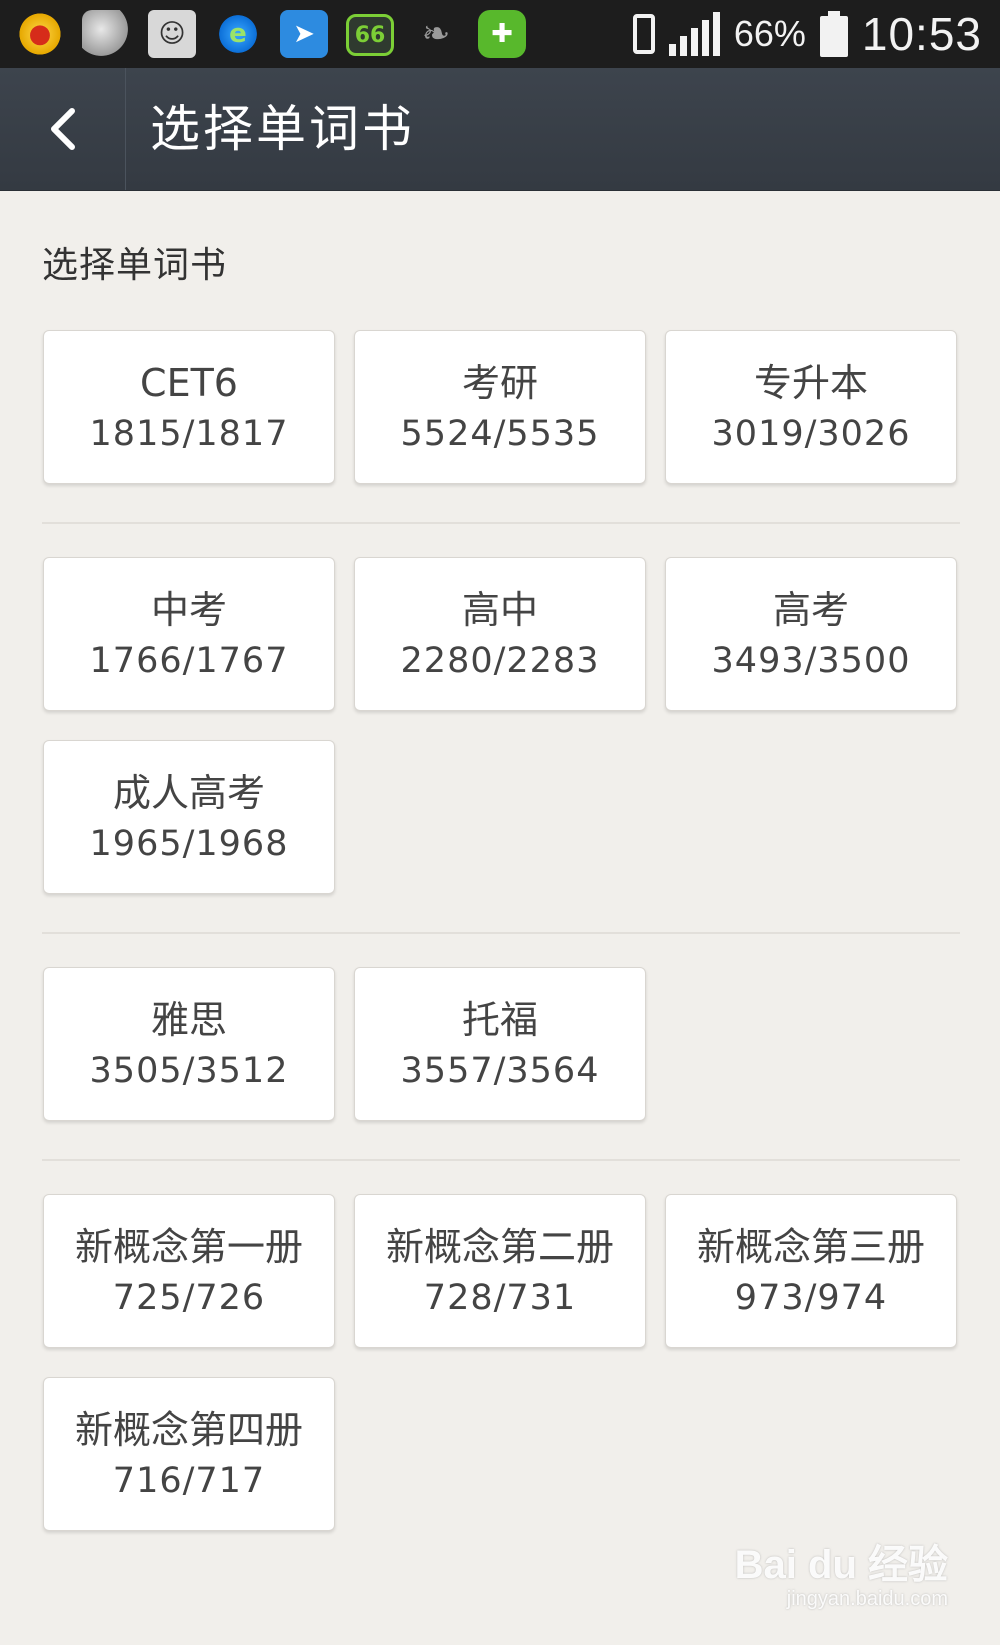 The width and height of the screenshot is (1000, 1645). Describe the element at coordinates (189, 661) in the screenshot. I see `book-count: 1766/1767` at that location.